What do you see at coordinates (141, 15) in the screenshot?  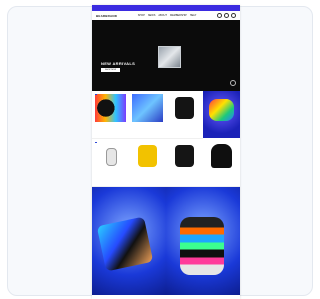 I see `nav-link: SHOP` at bounding box center [141, 15].